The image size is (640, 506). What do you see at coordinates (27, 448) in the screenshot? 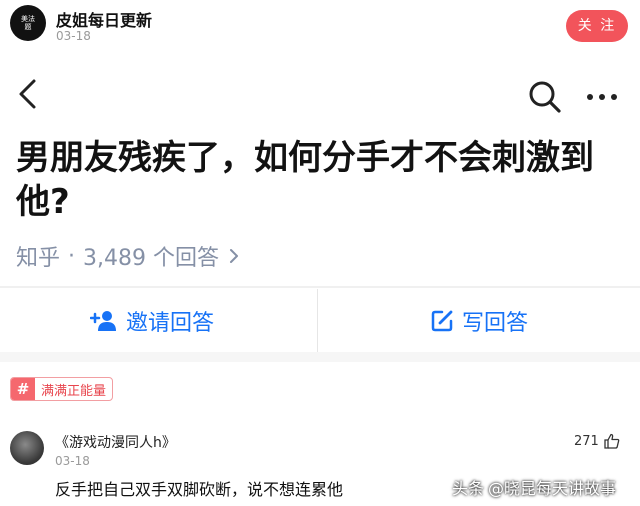
I see `commenter-avatar` at bounding box center [27, 448].